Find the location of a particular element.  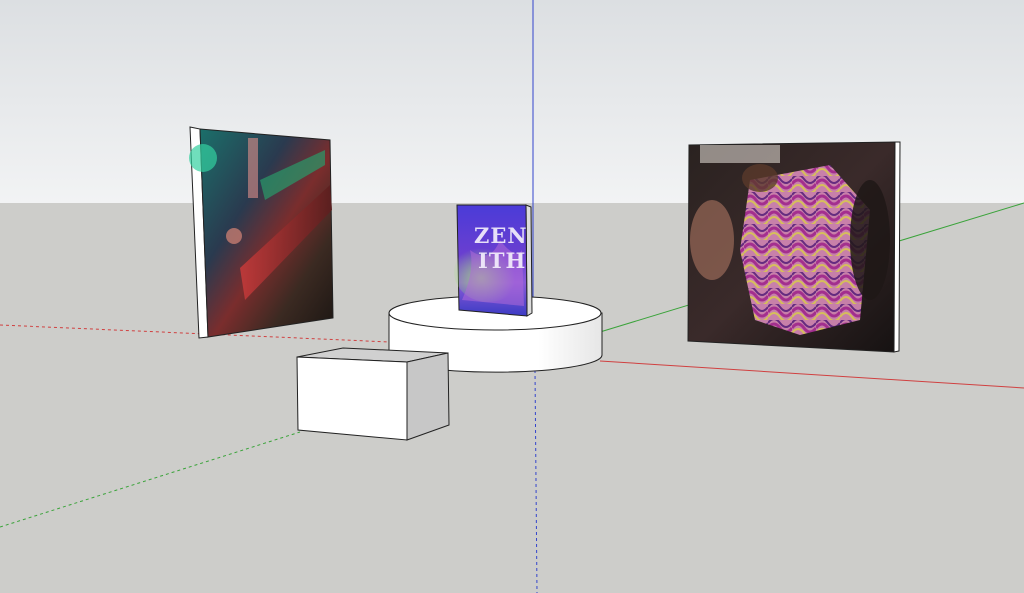

right-image-panel is located at coordinates (794, 247).